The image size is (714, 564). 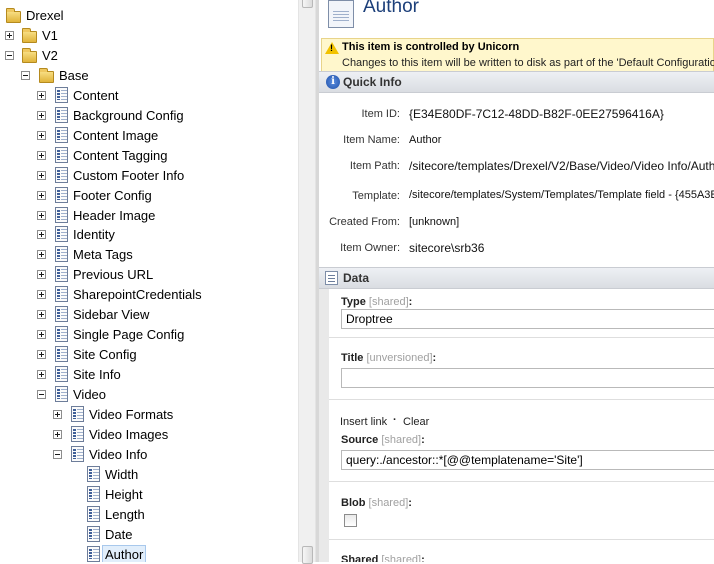 I want to click on tree-node: Footer Config, so click(x=149, y=196).